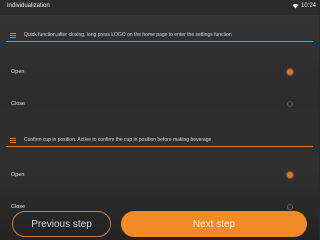 The width and height of the screenshot is (320, 240). What do you see at coordinates (159, 7) in the screenshot?
I see `status-bar: Individualization 10:24` at bounding box center [159, 7].